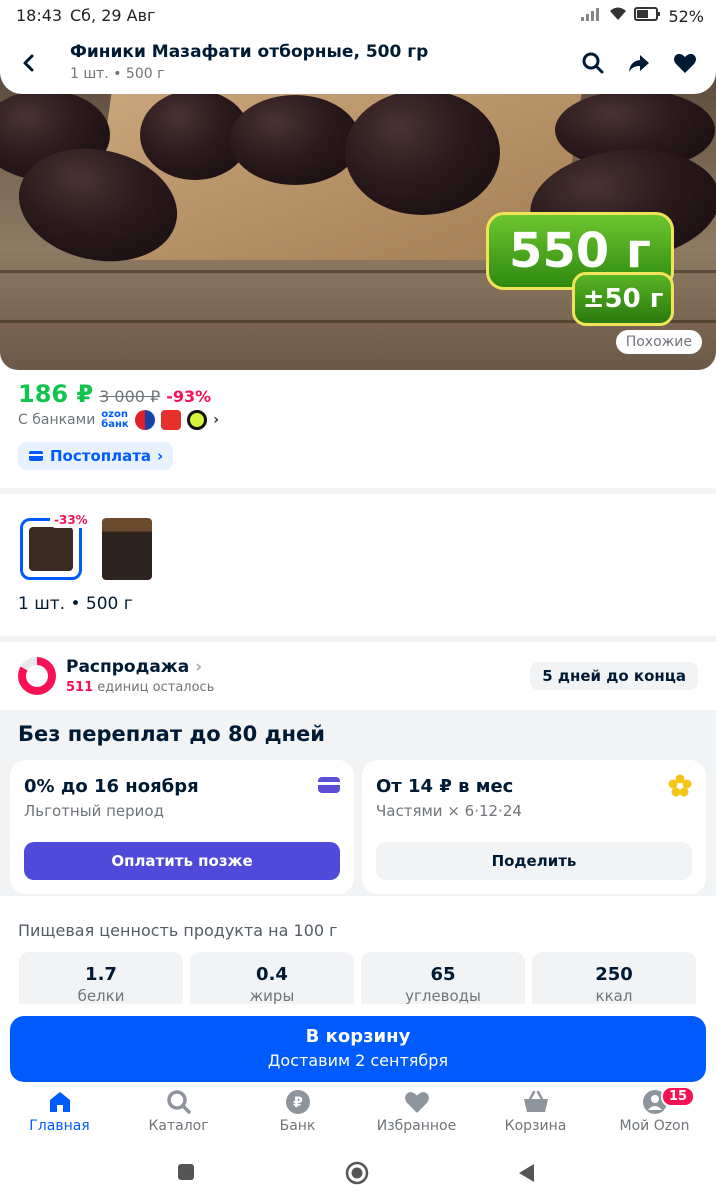  I want to click on similar-button: Похожие, so click(658, 342).